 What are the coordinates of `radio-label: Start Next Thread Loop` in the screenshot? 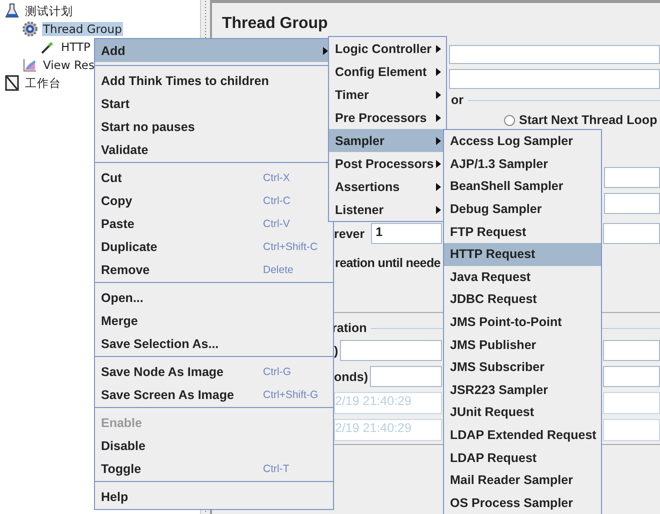 It's located at (588, 120).